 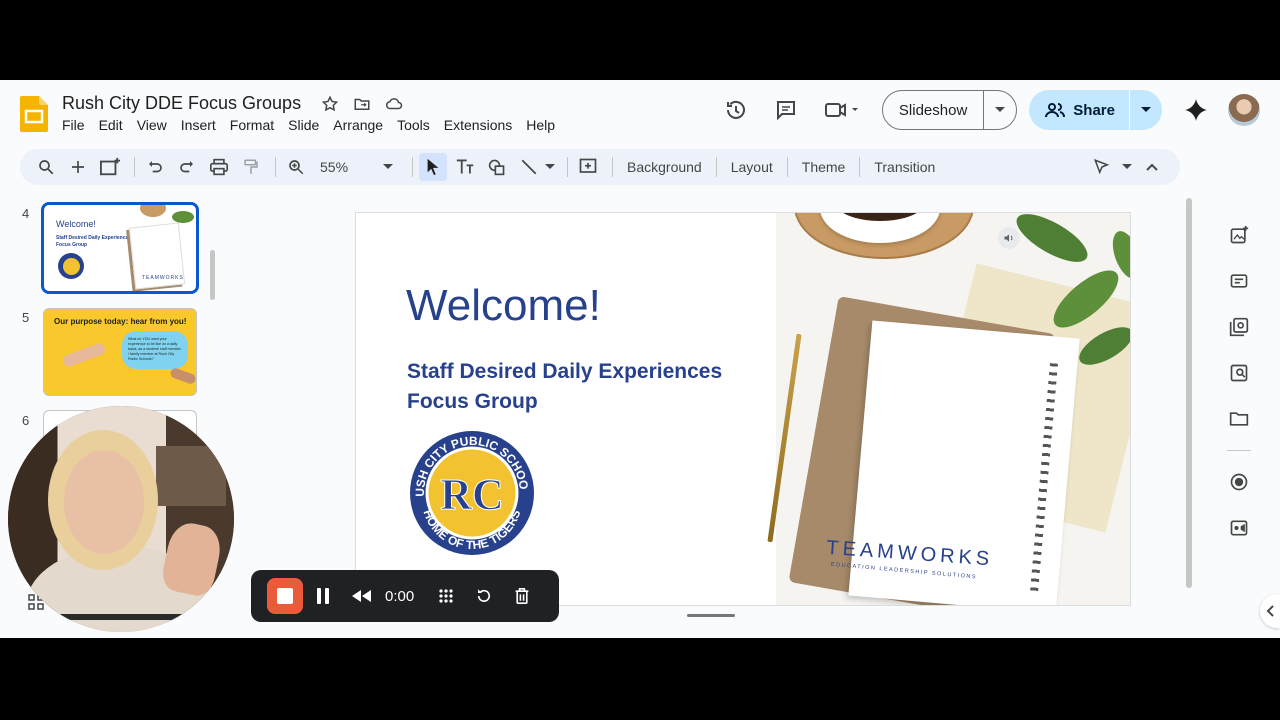 What do you see at coordinates (120, 321) in the screenshot?
I see `thumb-title: Our purpose today: hear from you!` at bounding box center [120, 321].